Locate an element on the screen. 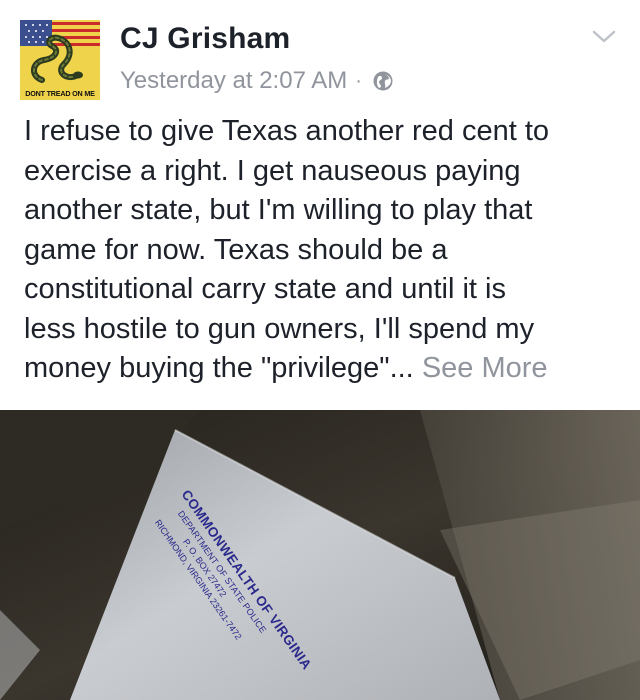  see-more-link: See More is located at coordinates (485, 368).